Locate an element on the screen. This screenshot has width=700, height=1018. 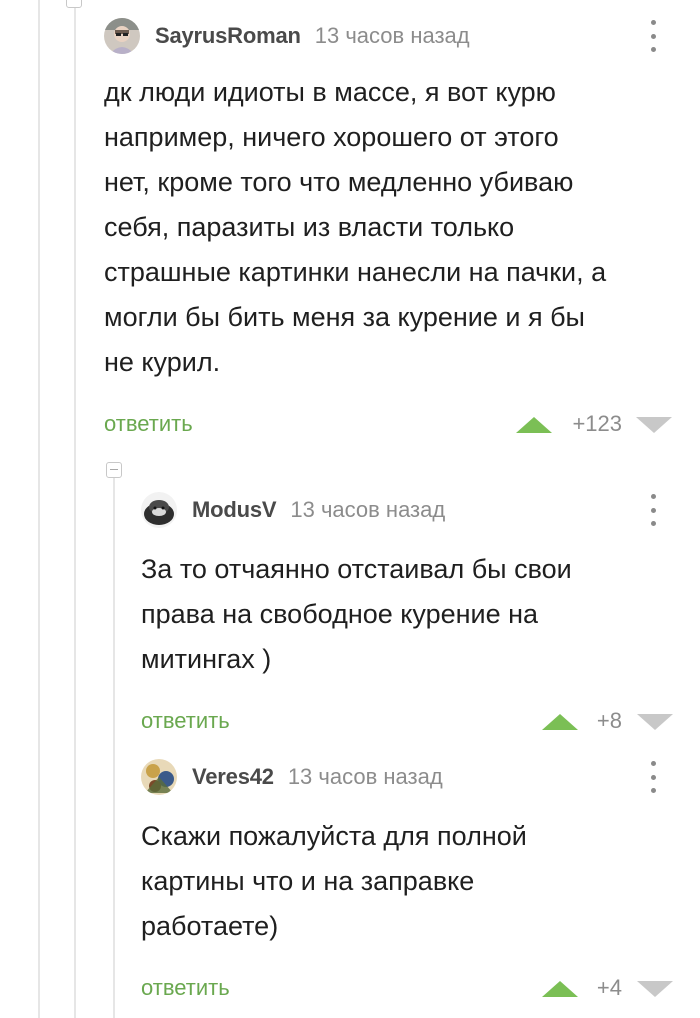
comment-header: SayrusRoman 13 часов назад is located at coordinates (394, 36).